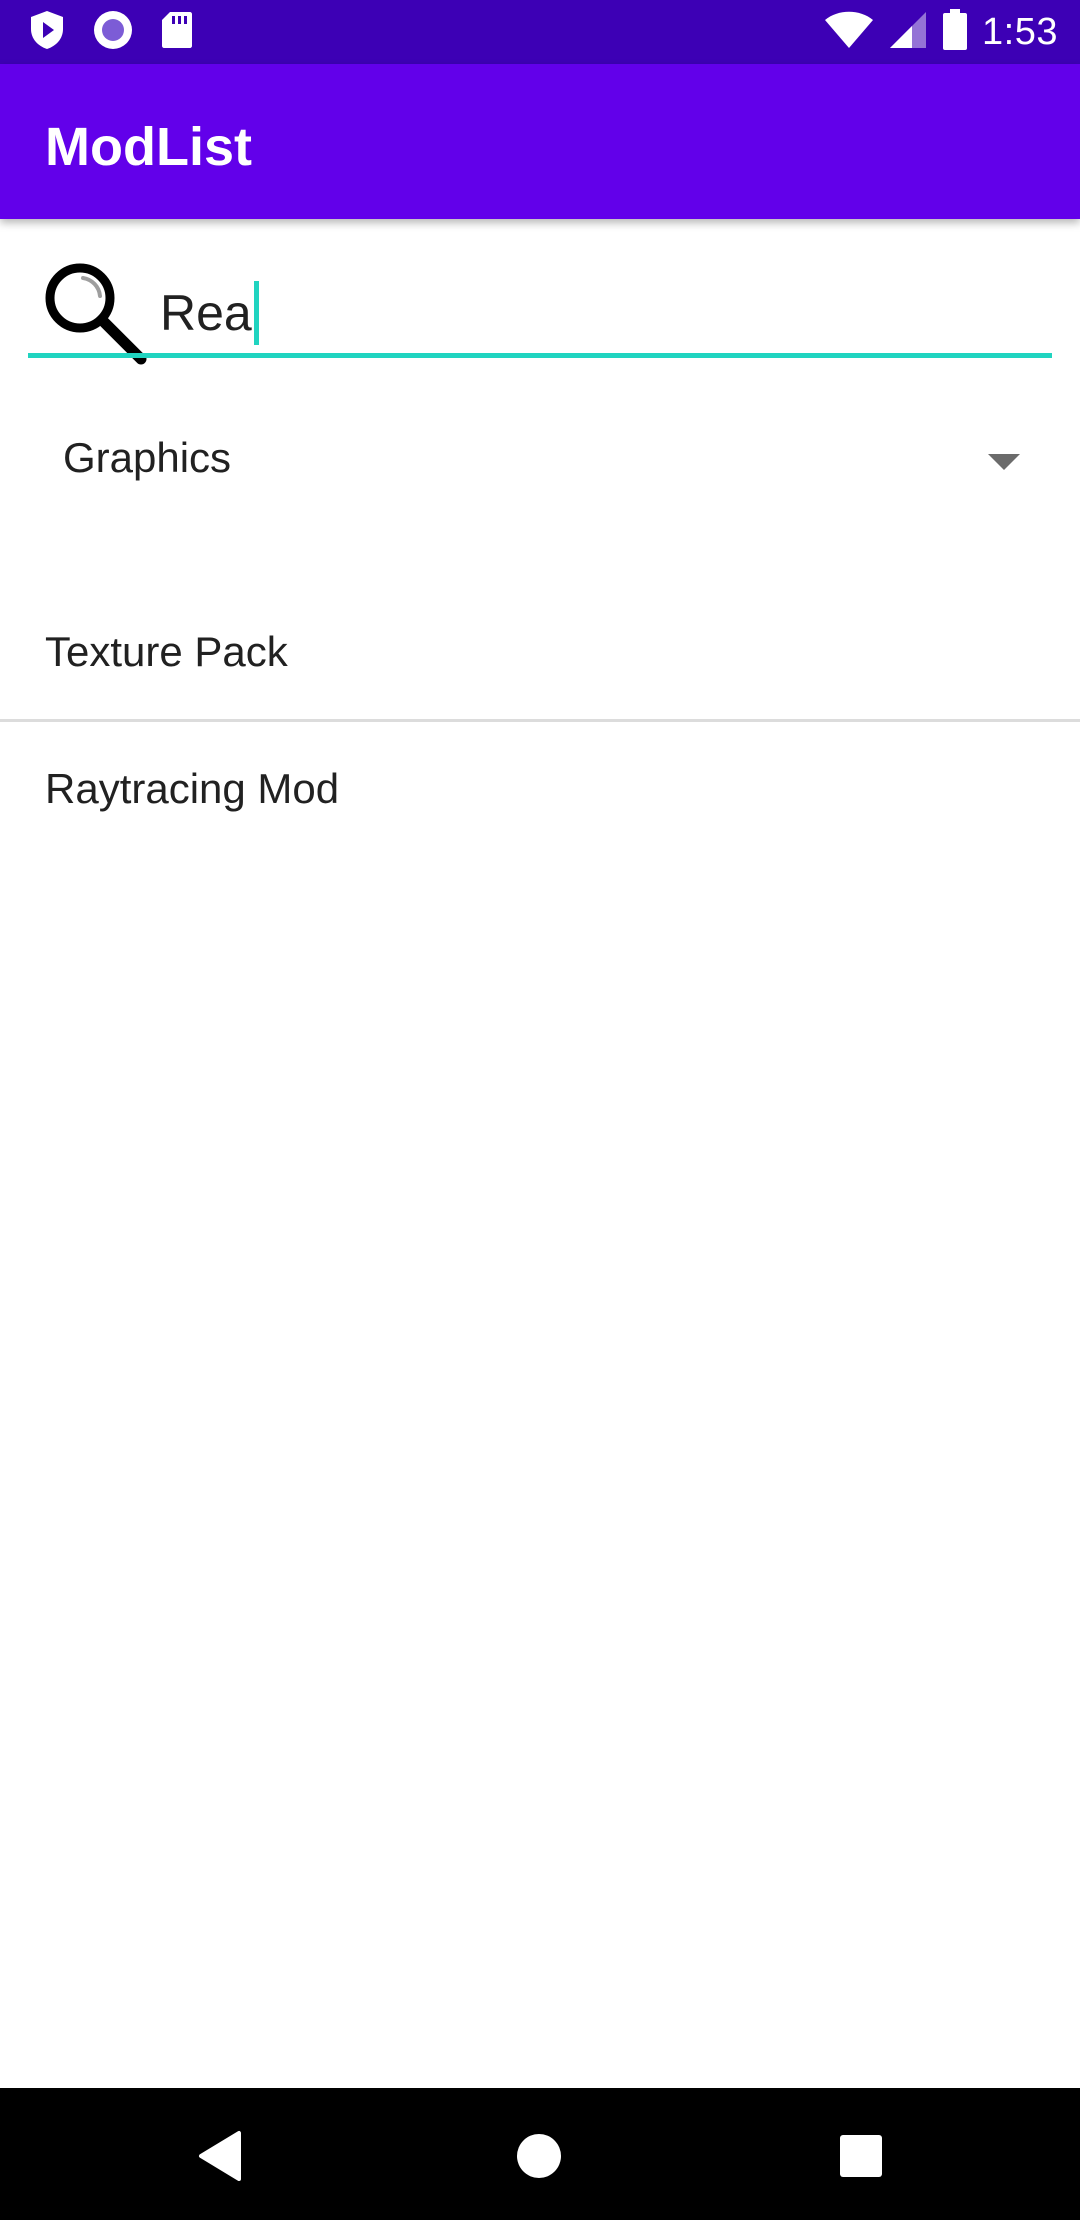 Image resolution: width=1080 pixels, height=2220 pixels. I want to click on shield-play-icon, so click(47, 32).